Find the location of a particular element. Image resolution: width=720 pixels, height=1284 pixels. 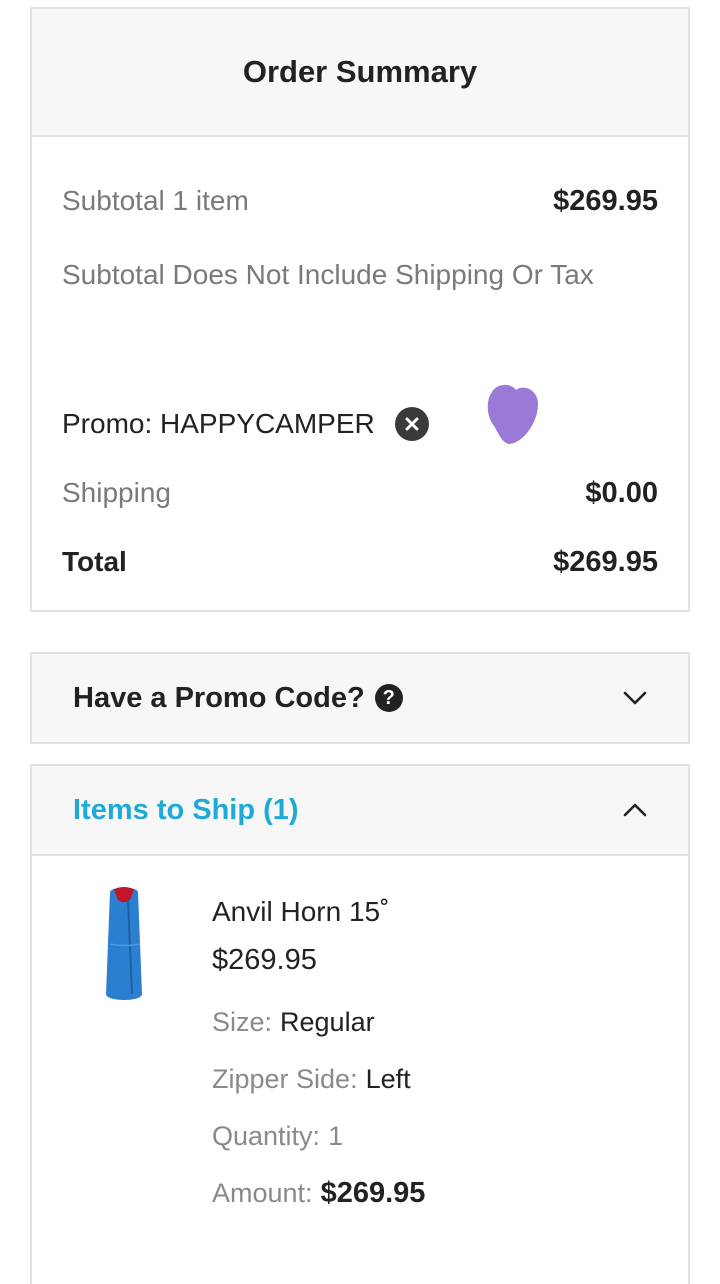

close-circle-icon is located at coordinates (412, 424).